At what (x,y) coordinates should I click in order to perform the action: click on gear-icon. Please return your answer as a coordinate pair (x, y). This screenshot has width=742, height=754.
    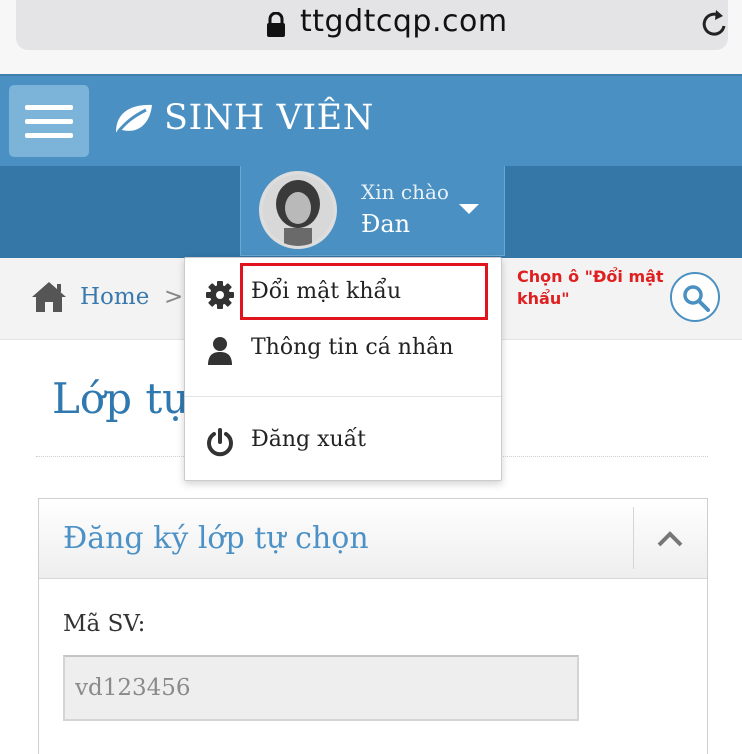
    Looking at the image, I should click on (220, 295).